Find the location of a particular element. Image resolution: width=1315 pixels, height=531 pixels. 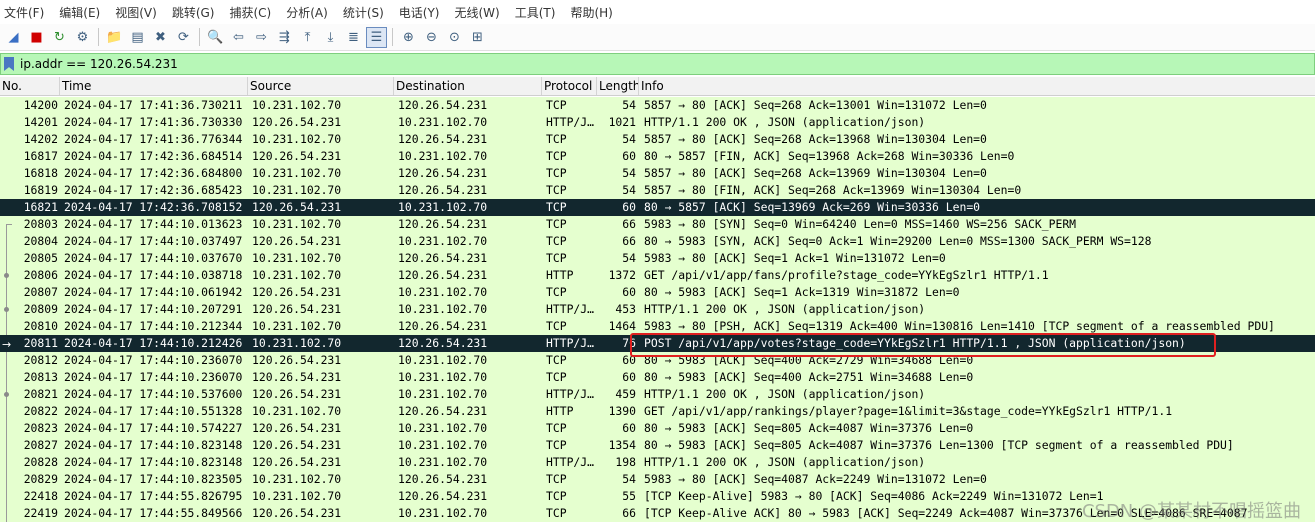

close-file-icon: ✖ is located at coordinates (160, 37).